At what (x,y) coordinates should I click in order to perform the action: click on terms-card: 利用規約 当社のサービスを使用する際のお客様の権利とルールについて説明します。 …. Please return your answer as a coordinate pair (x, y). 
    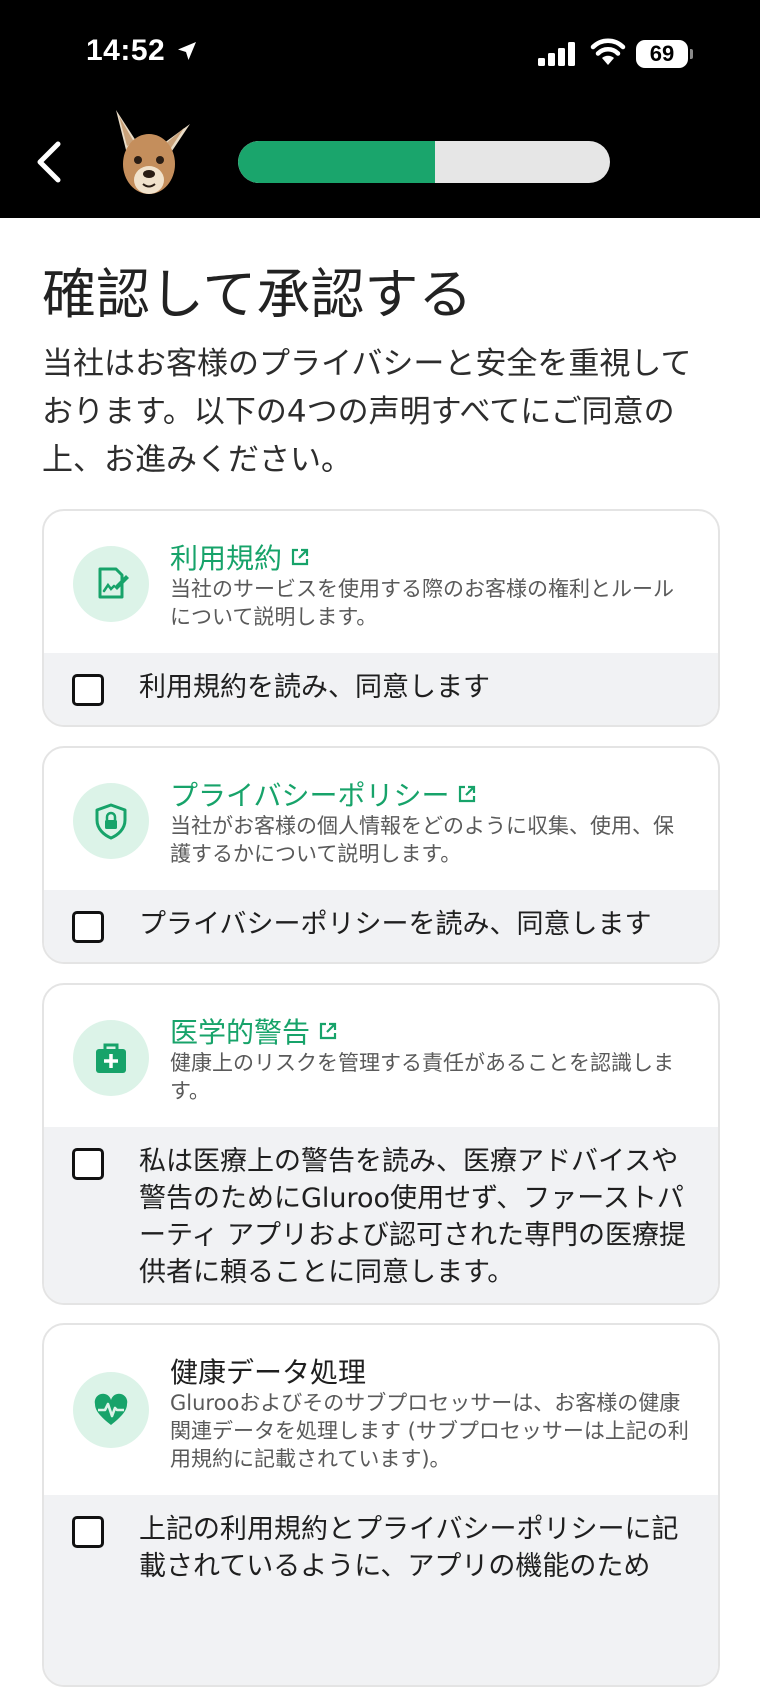
    Looking at the image, I should click on (381, 618).